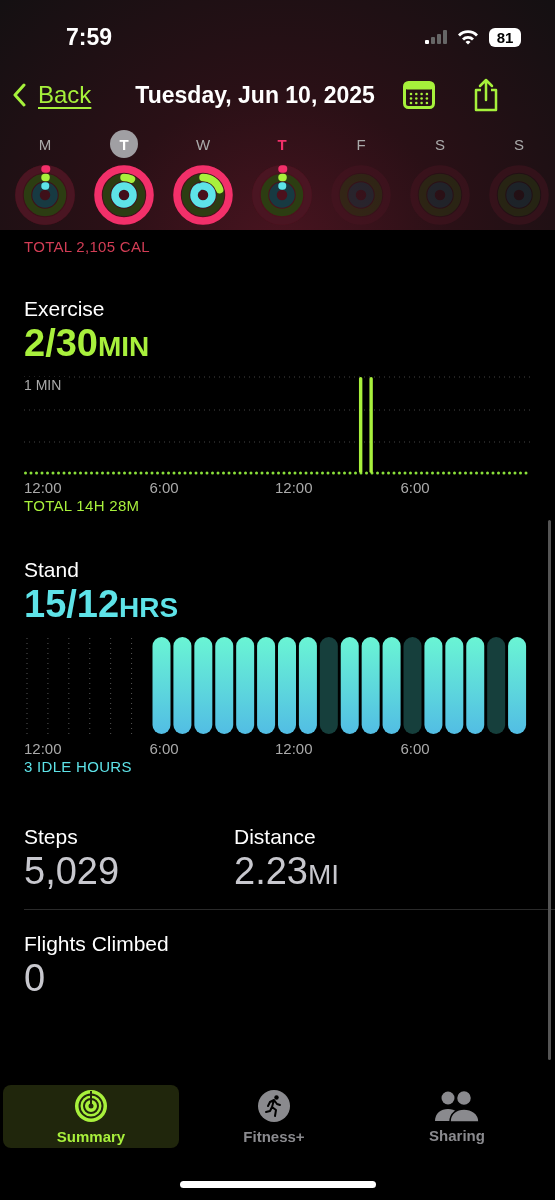 Image resolution: width=555 pixels, height=1200 pixels. What do you see at coordinates (78, 766) in the screenshot?
I see `idle-hours: 3 IDLE HOURS` at bounding box center [78, 766].